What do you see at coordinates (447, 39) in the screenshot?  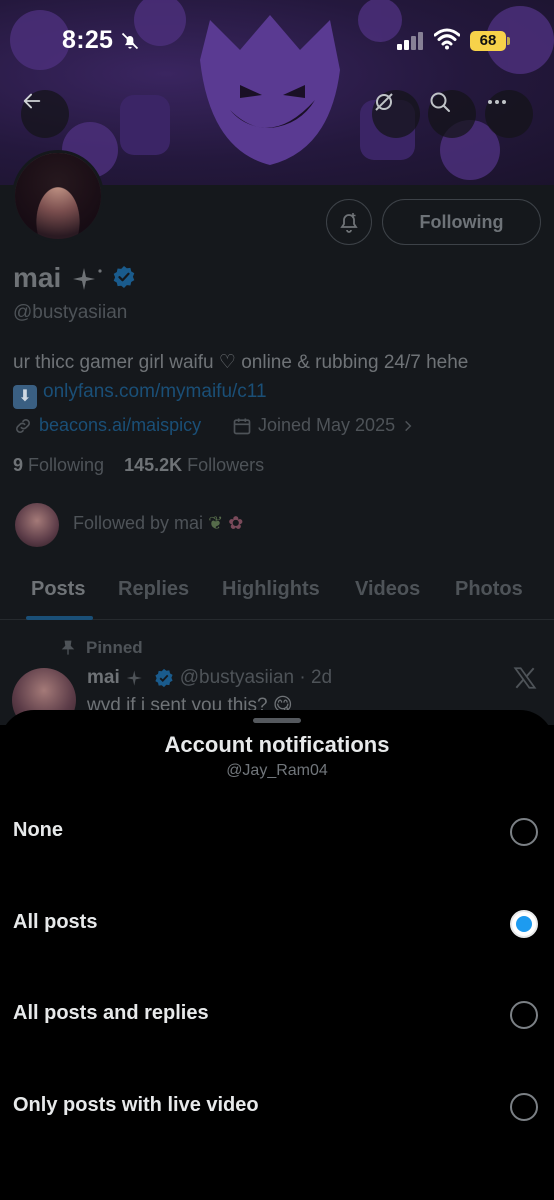 I see `wifi-icon` at bounding box center [447, 39].